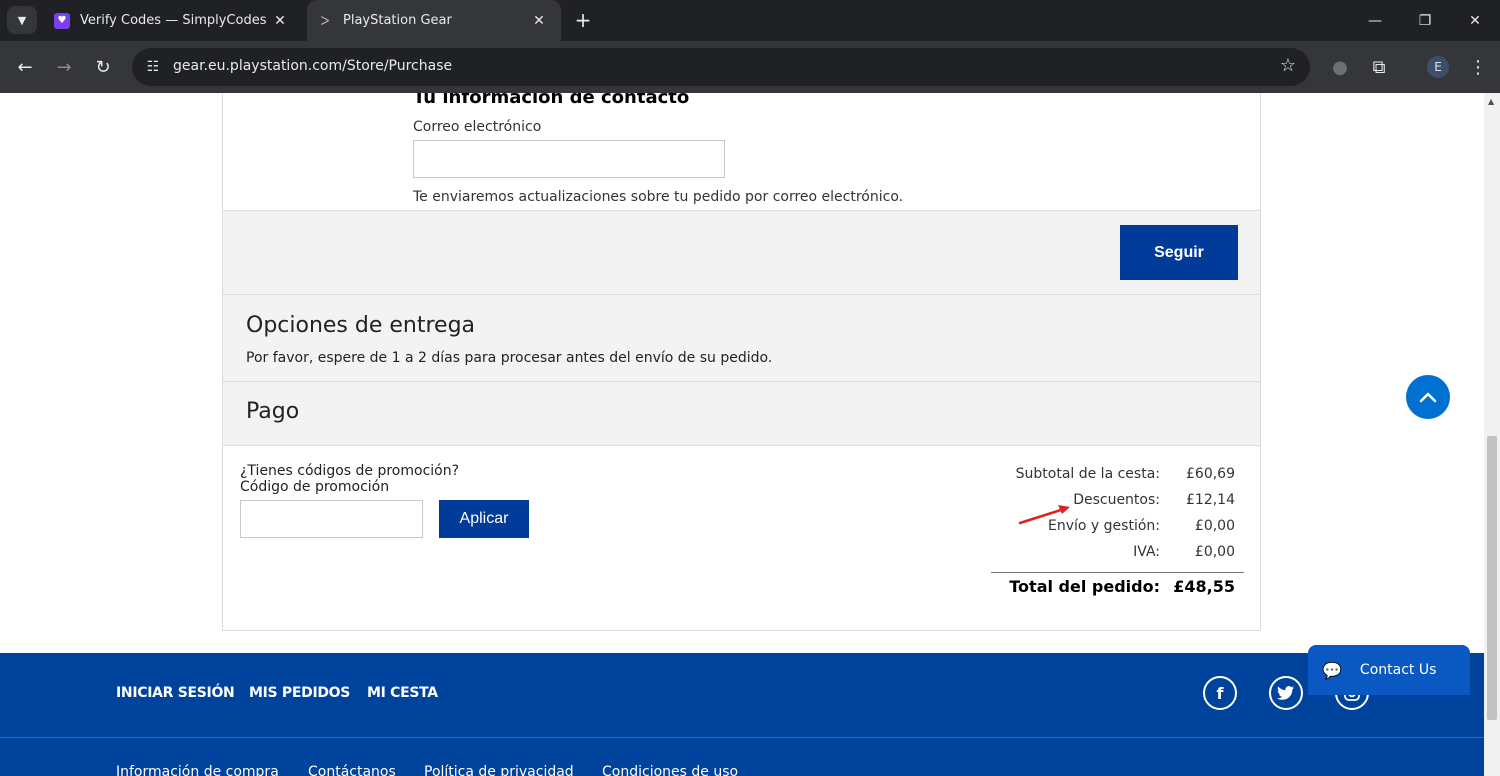 Image resolution: width=1500 pixels, height=776 pixels. I want to click on simplycodes-favicon-icon: ♥, so click(62, 20).